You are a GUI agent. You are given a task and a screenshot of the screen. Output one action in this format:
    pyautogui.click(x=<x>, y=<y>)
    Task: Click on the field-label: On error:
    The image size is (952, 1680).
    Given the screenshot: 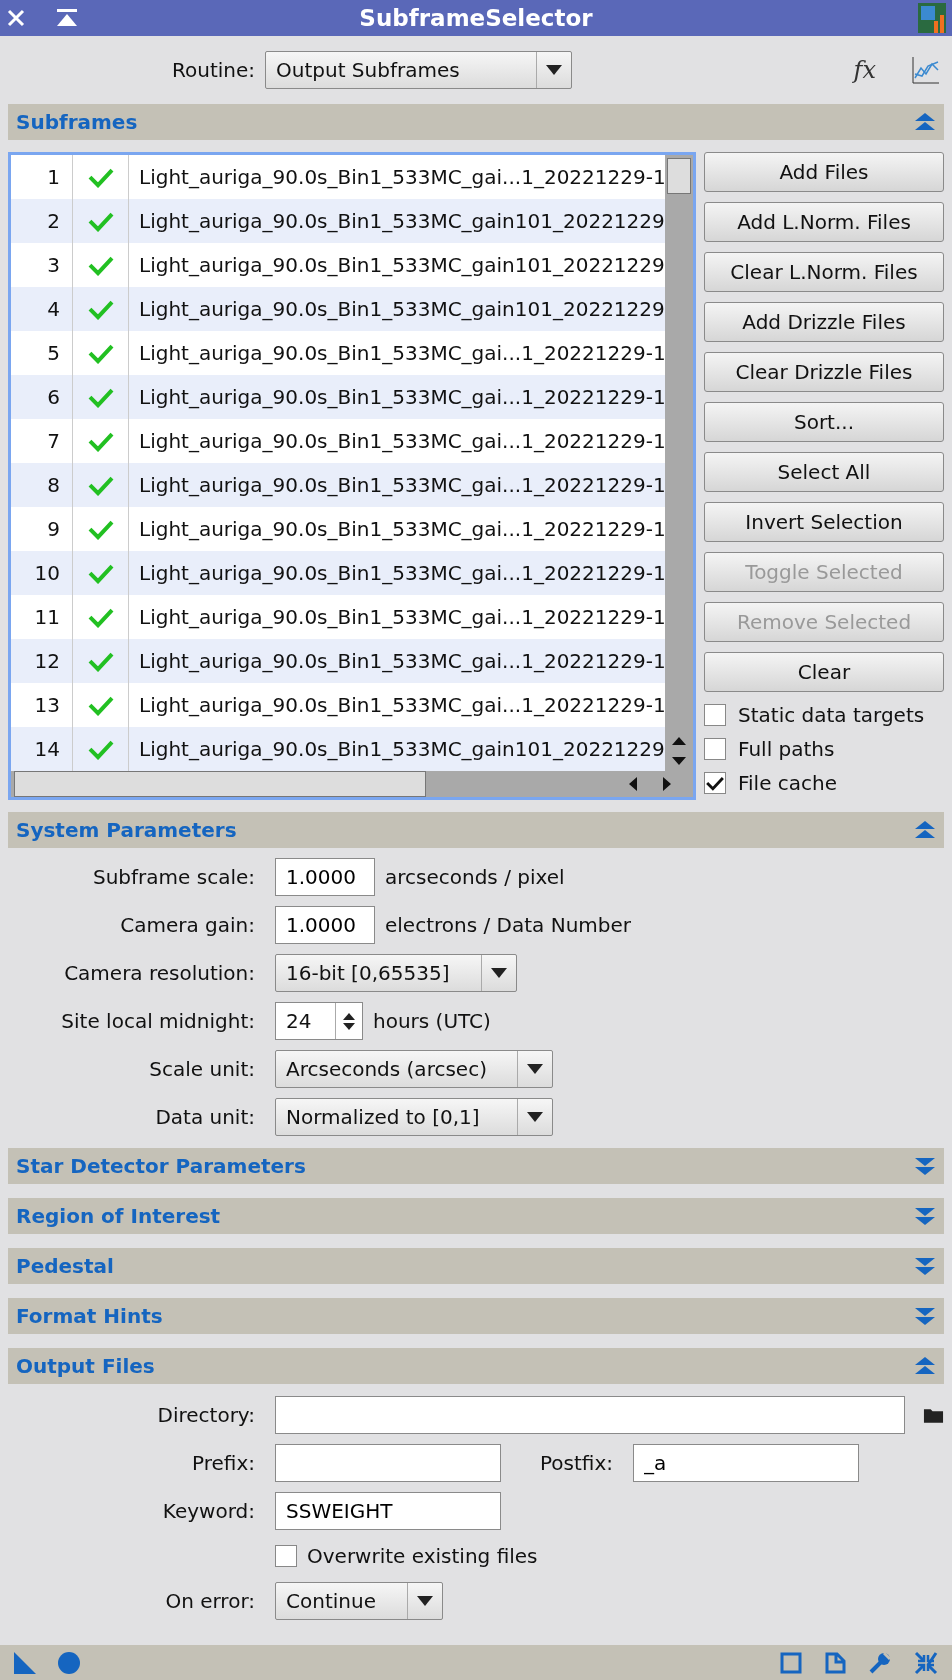 What is the action you would take?
    pyautogui.click(x=210, y=1601)
    